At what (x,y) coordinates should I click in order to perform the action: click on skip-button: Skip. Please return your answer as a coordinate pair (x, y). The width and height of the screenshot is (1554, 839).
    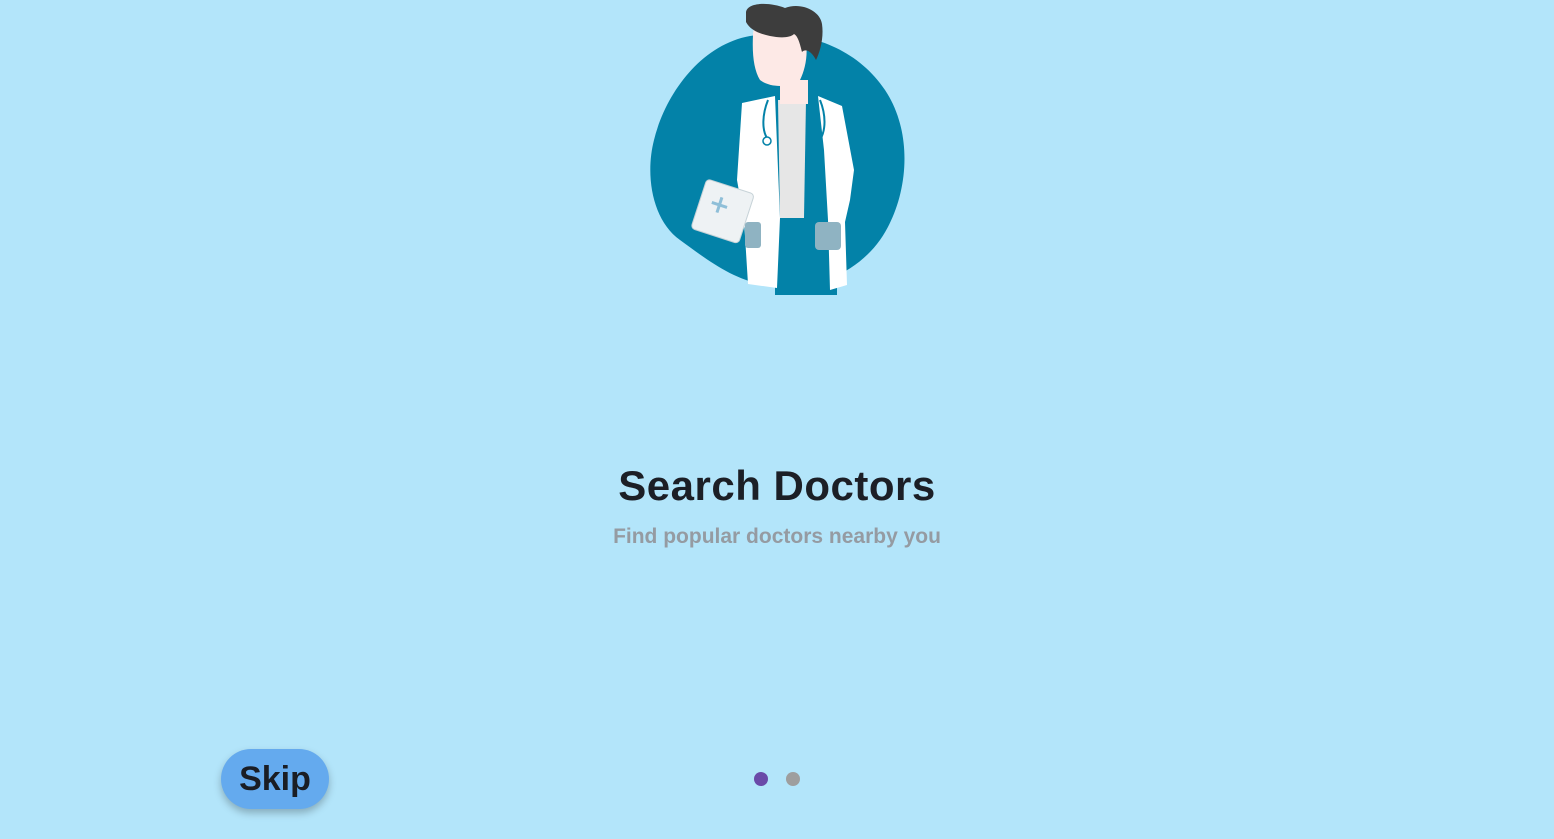
    Looking at the image, I should click on (275, 779).